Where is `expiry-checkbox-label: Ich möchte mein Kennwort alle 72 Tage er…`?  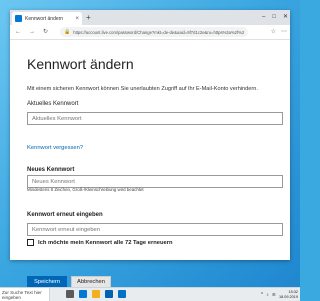
expiry-checkbox-label: Ich möchte mein Kennwort alle 72 Tage er… is located at coordinates (105, 243).